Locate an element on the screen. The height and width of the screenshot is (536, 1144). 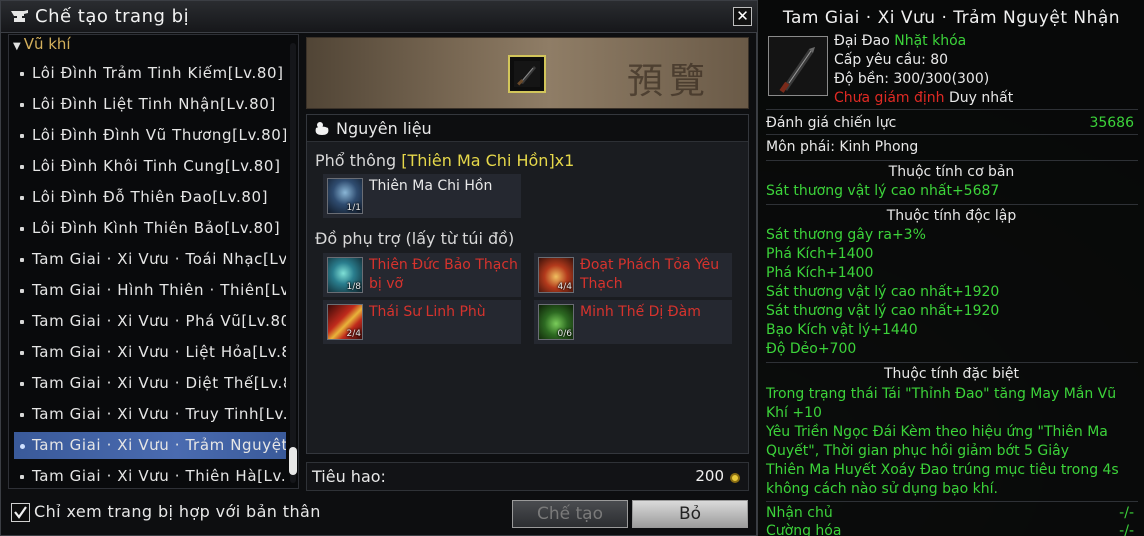
recipe-item-label: Tam Giai · Hình Thiên · Thiên[Lv.80] is located at coordinates (159, 290).